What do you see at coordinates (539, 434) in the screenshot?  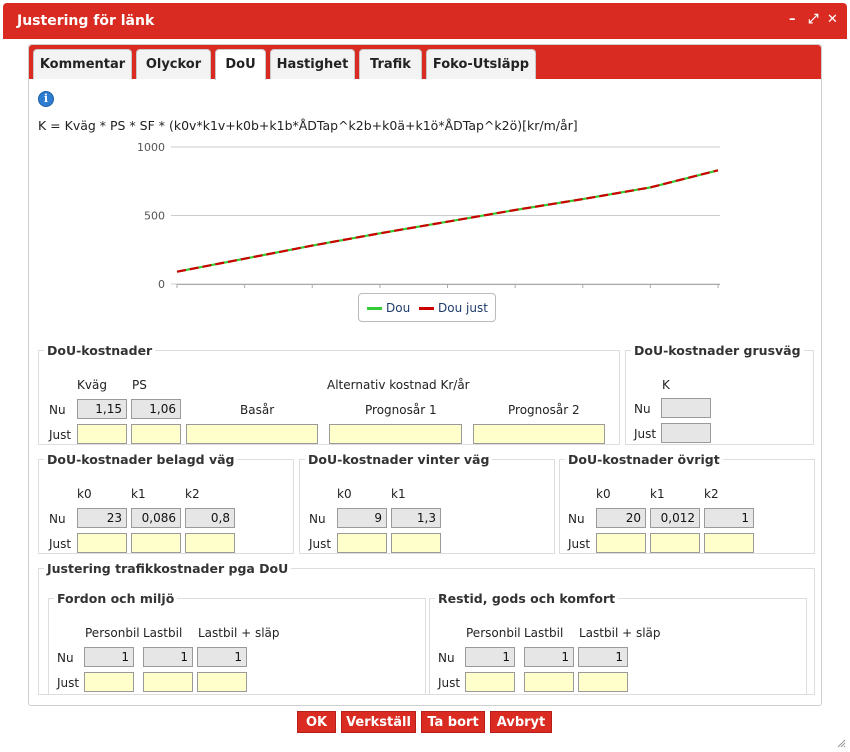 I see `prognosar2-just-field` at bounding box center [539, 434].